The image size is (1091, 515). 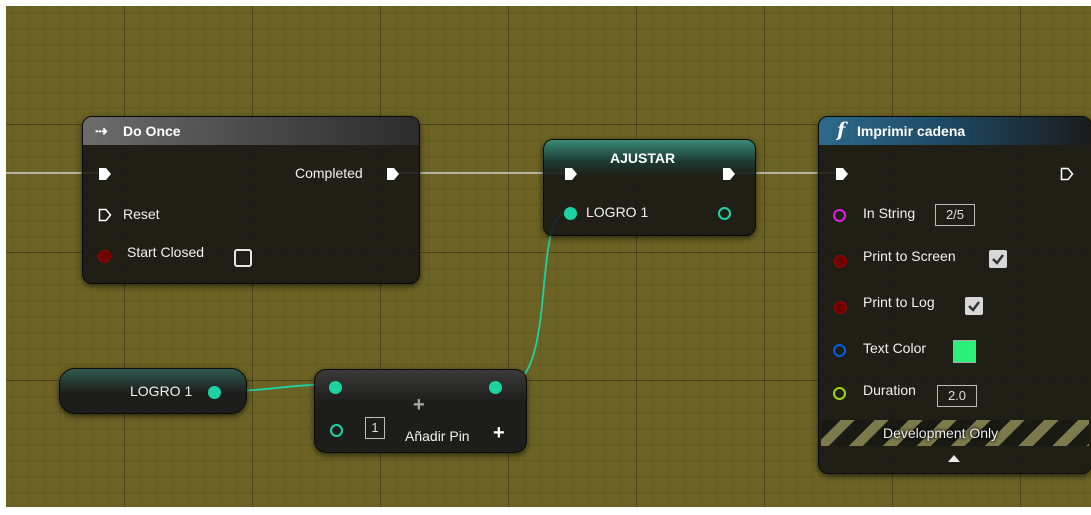 I want to click on completed-label: Completed, so click(x=329, y=173).